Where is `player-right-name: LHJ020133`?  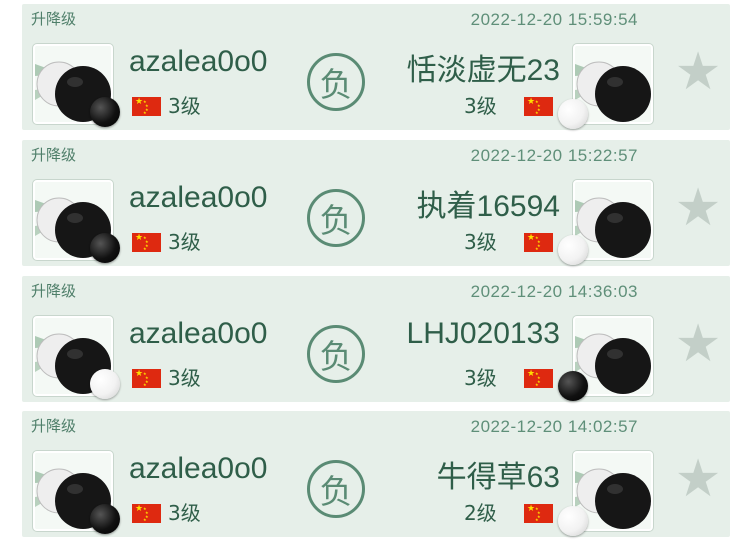
player-right-name: LHJ020133 is located at coordinates (483, 333).